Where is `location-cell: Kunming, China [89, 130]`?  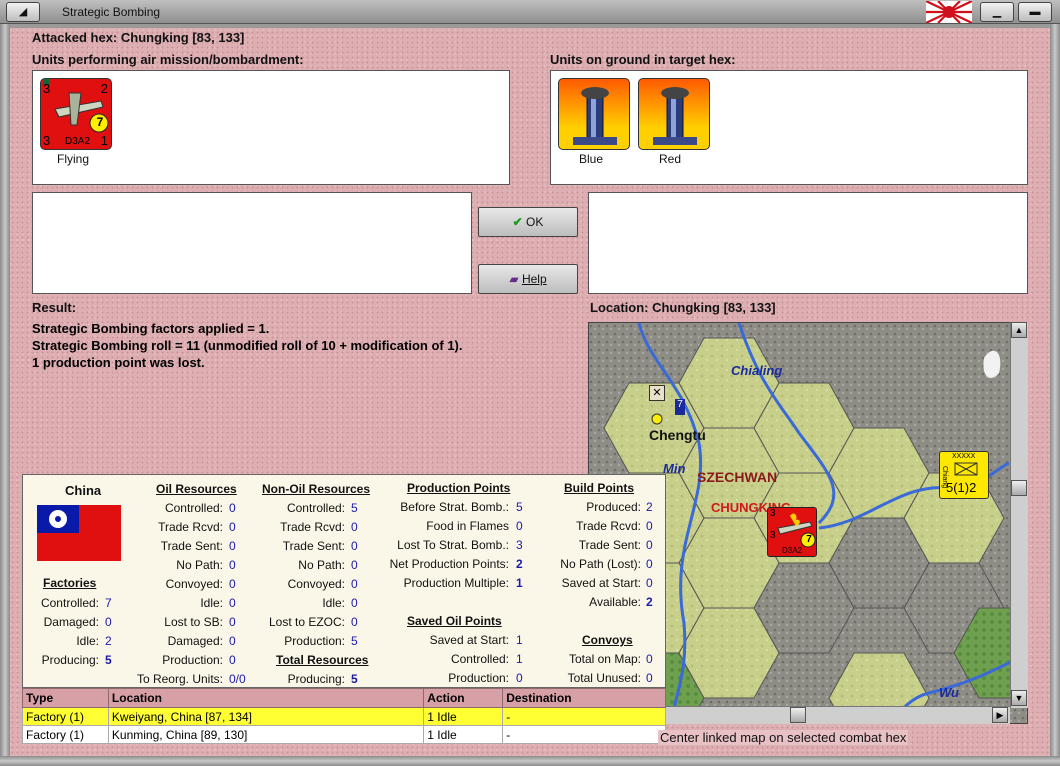
location-cell: Kunming, China [89, 130] is located at coordinates (266, 734).